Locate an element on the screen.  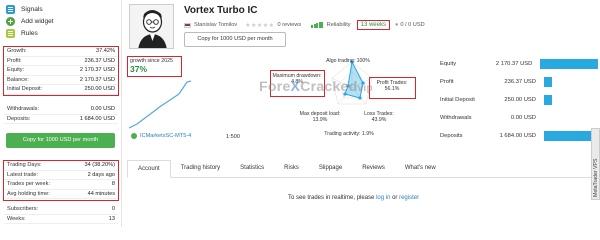
summary-row: Withdrawals 0.00 USD is located at coordinates (519, 118).